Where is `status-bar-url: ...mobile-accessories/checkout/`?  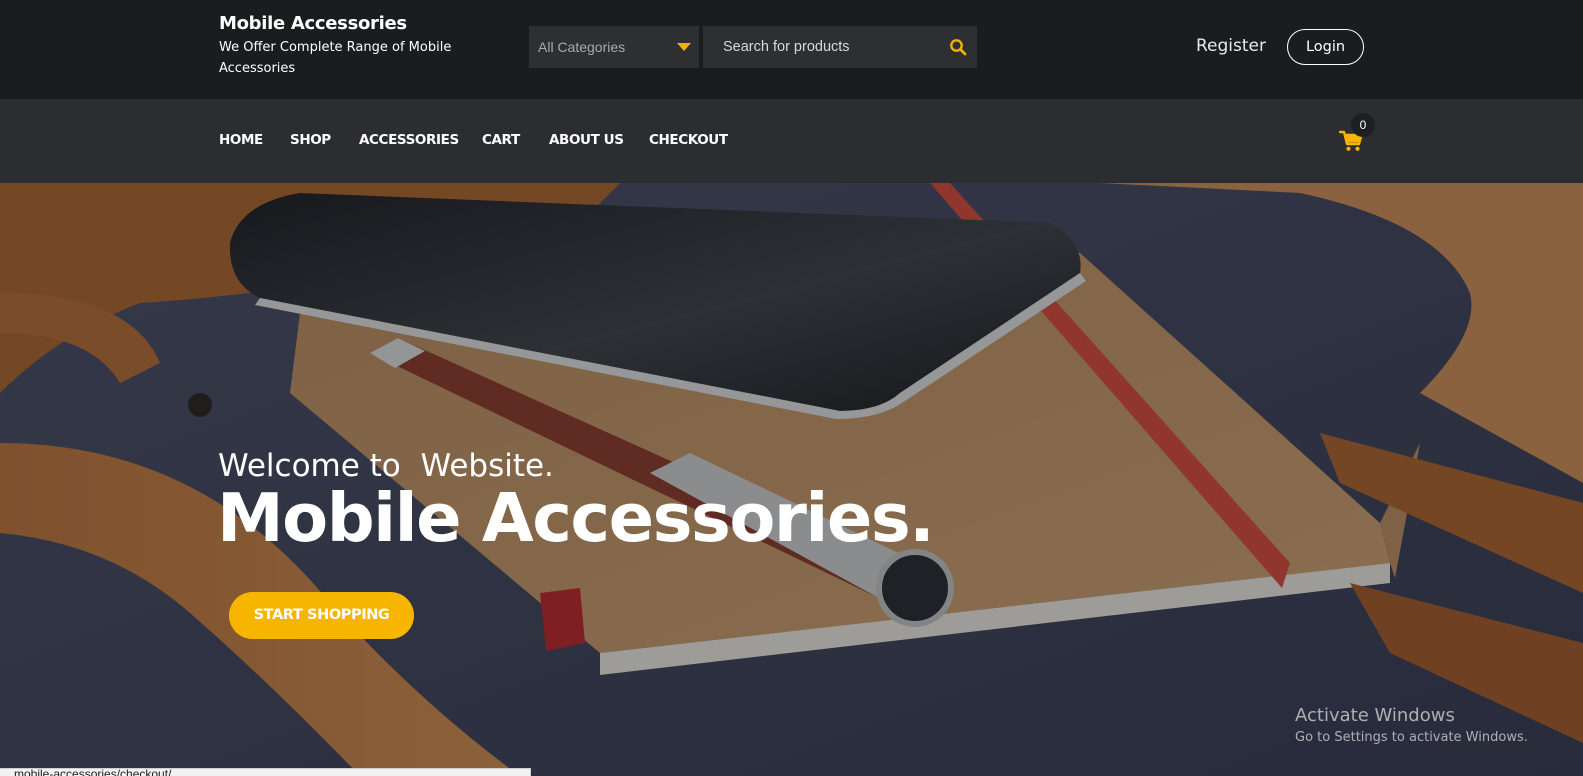 status-bar-url: ...mobile-accessories/checkout/ is located at coordinates (265, 772).